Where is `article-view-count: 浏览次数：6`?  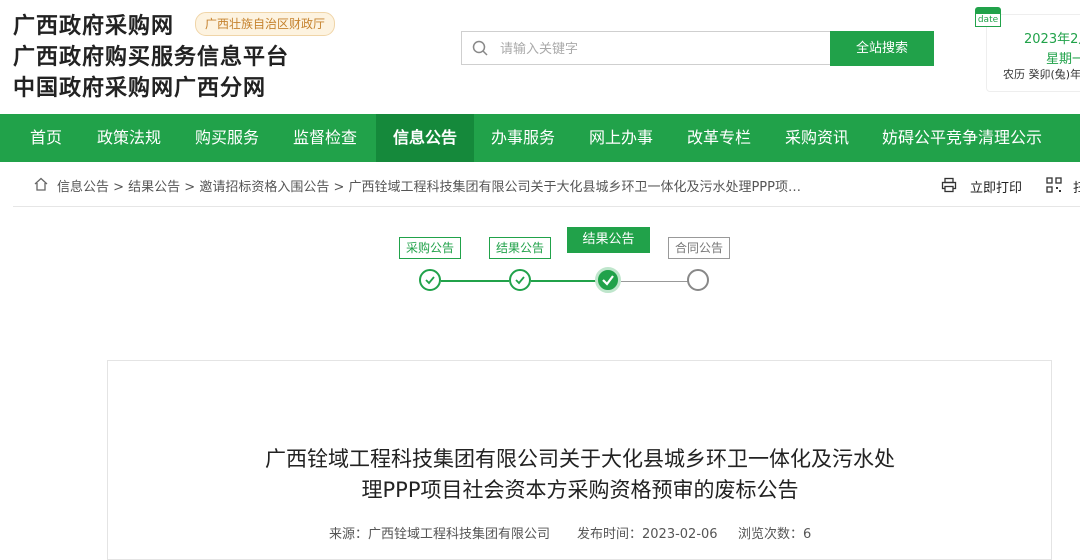 article-view-count: 浏览次数：6 is located at coordinates (775, 534).